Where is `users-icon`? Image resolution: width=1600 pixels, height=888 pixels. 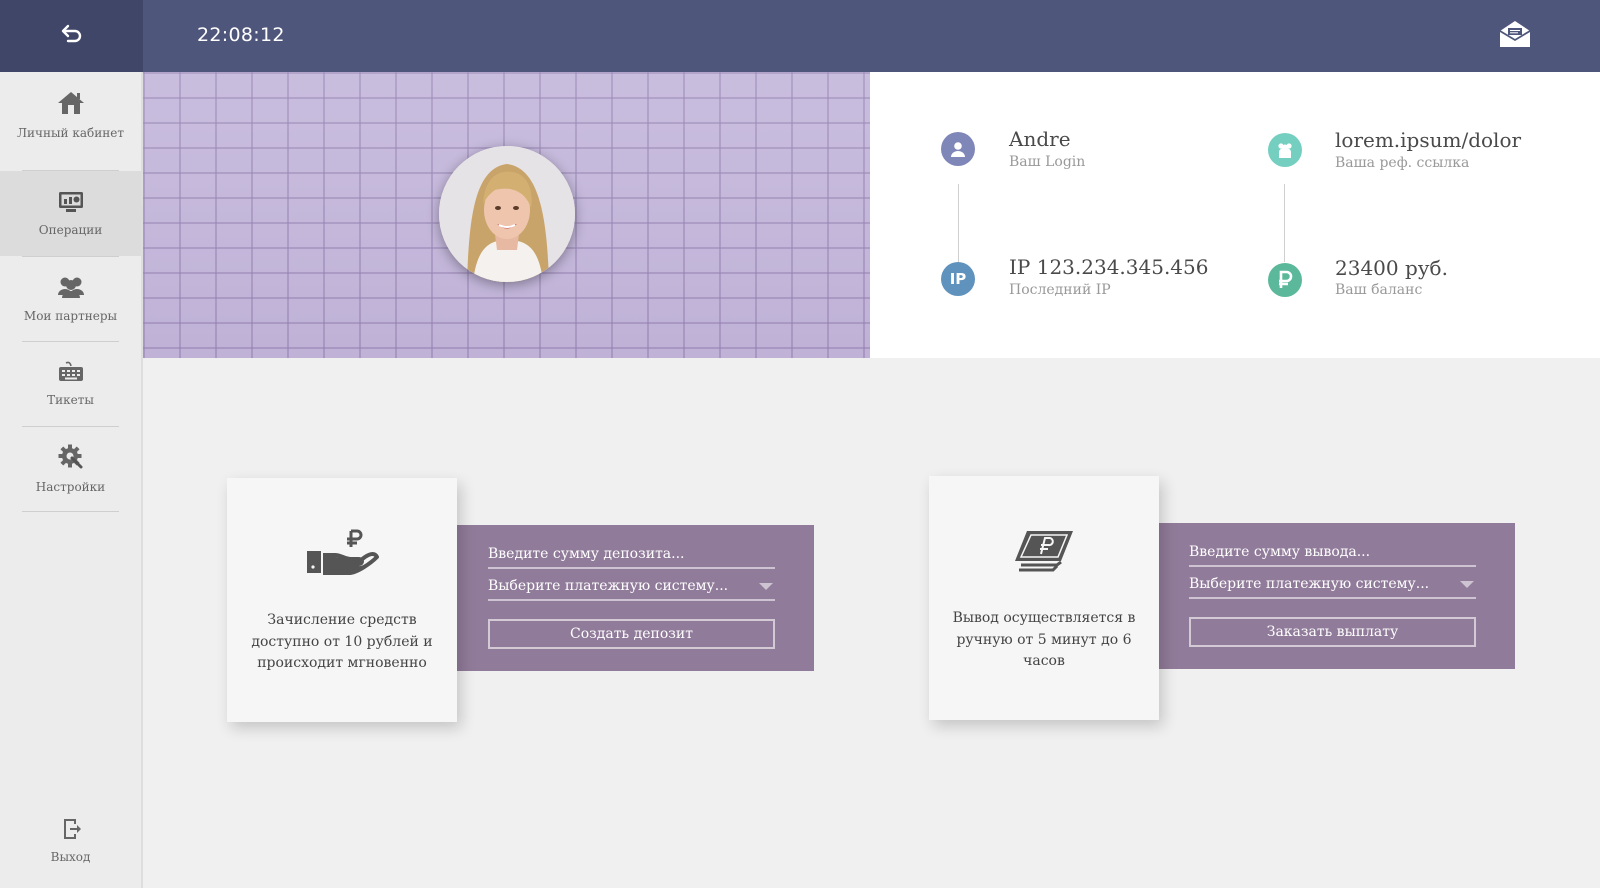 users-icon is located at coordinates (71, 289).